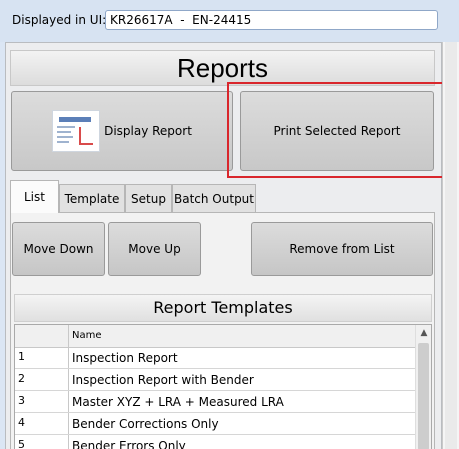 The image size is (459, 449). I want to click on top-bar: Displayed in UI:, so click(229, 21).